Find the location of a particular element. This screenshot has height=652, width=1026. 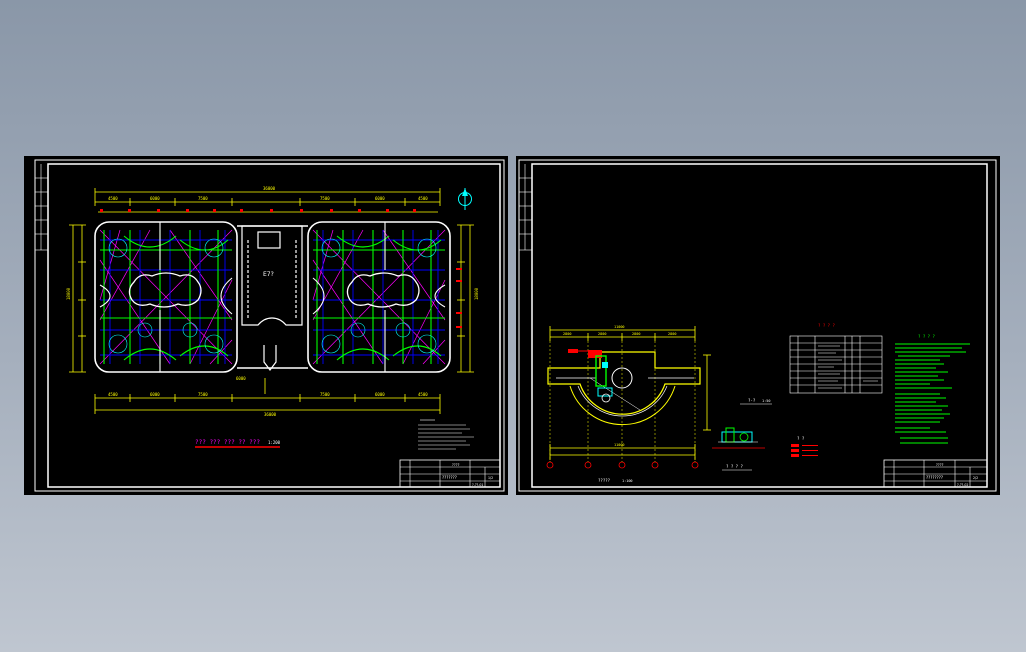

sheet-2-sheet-no: 2/2 is located at coordinates (975, 478).